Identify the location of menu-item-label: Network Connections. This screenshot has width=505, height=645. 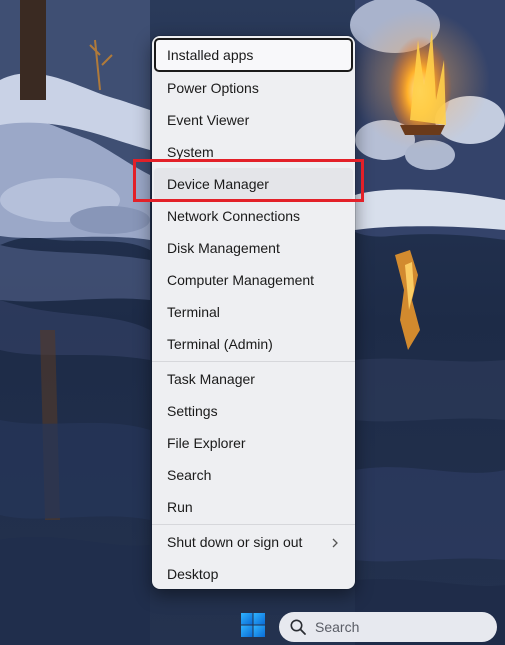
(234, 216).